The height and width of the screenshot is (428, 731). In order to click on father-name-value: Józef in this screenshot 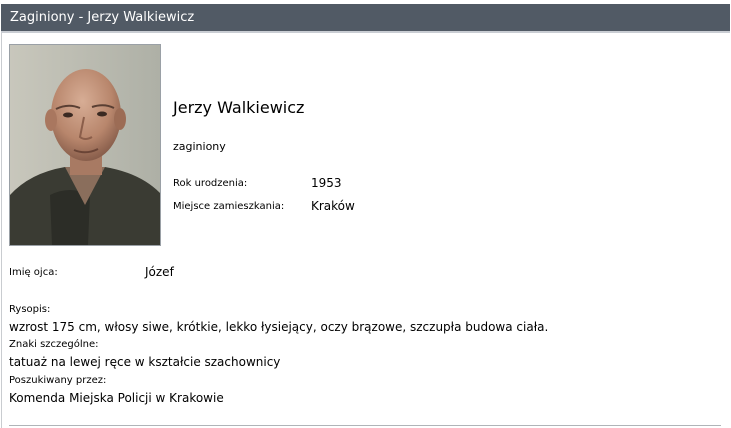, I will do `click(159, 272)`.